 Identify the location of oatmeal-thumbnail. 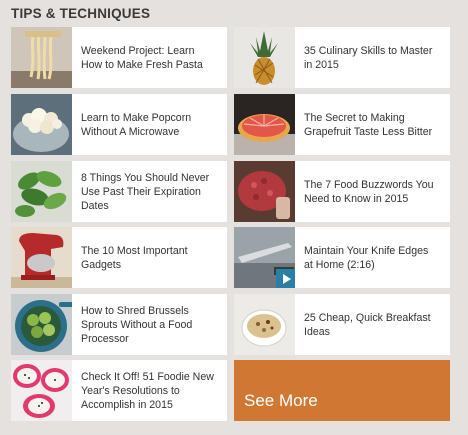
(264, 324).